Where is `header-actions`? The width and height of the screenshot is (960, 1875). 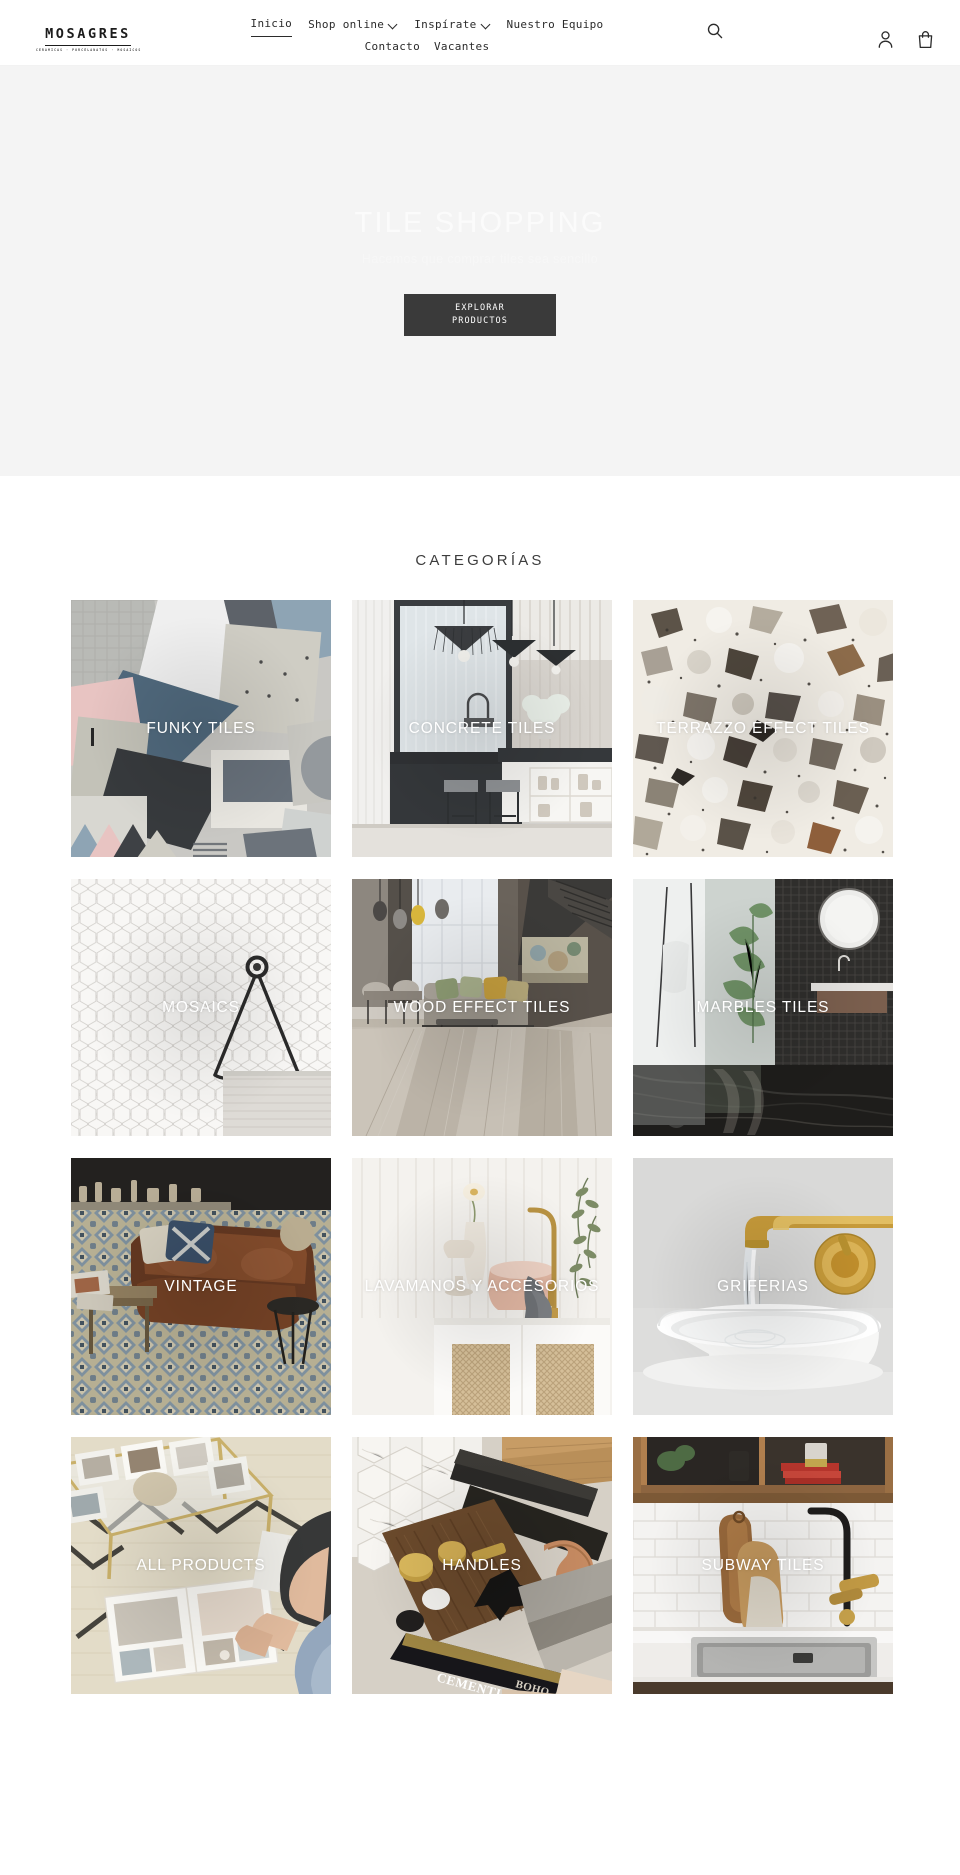 header-actions is located at coordinates (905, 39).